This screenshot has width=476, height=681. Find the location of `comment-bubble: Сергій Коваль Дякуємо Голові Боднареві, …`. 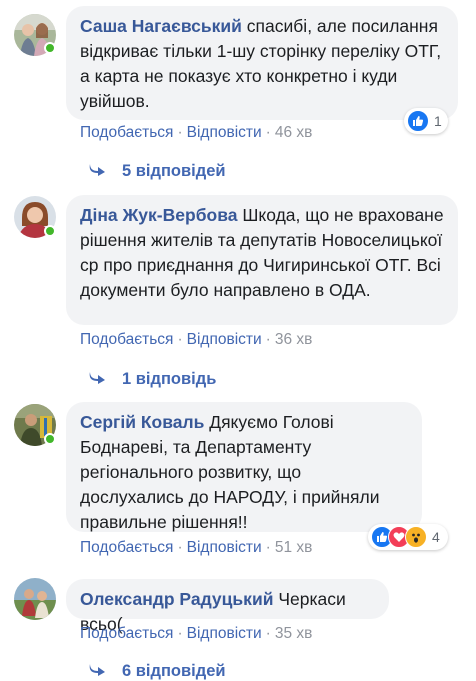

comment-bubble: Сергій Коваль Дякуємо Голові Боднареві, … is located at coordinates (244, 467).